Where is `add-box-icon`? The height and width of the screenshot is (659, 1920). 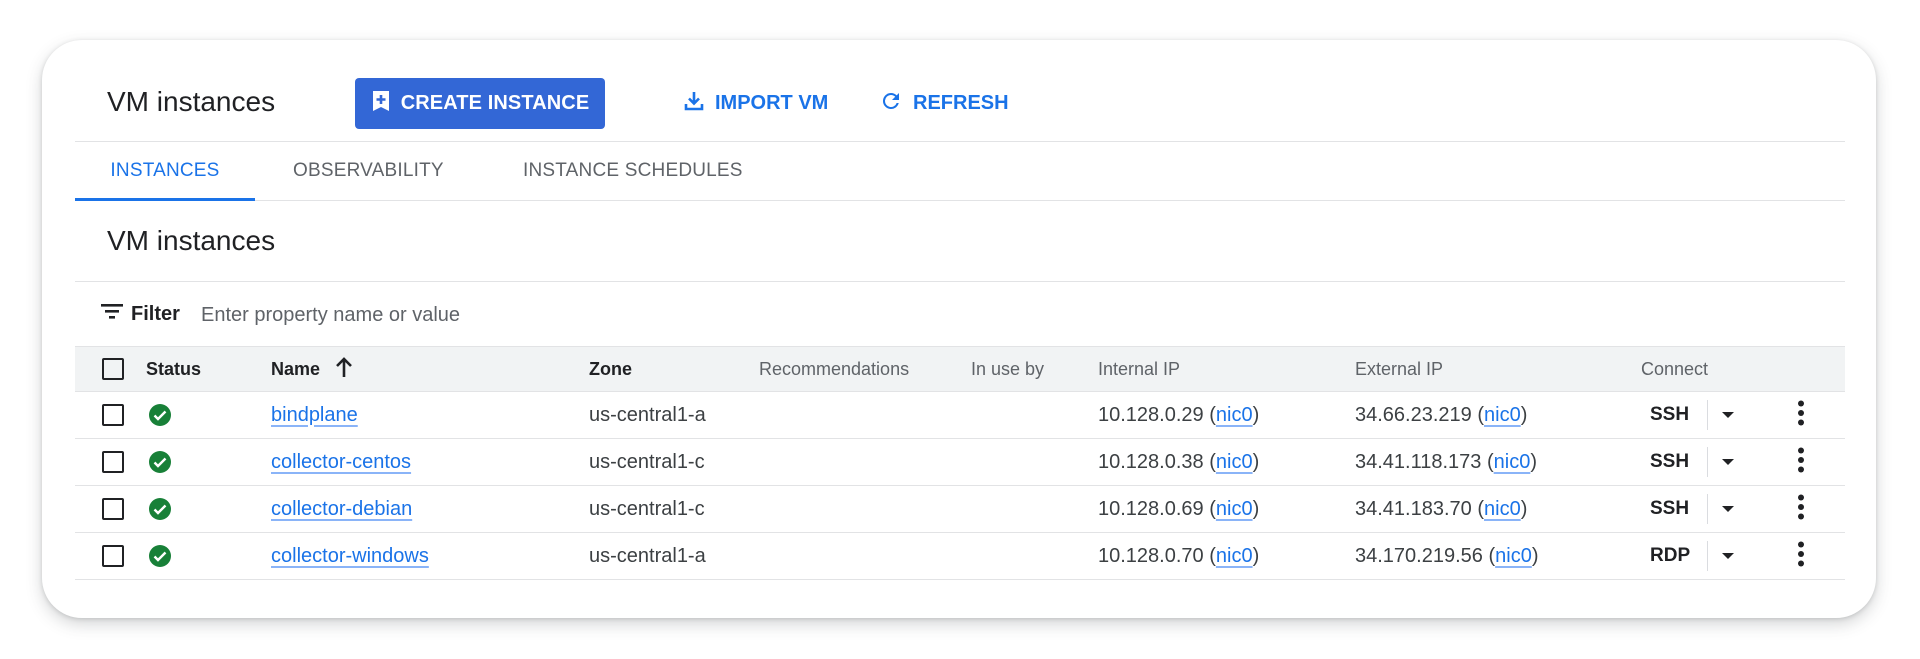
add-box-icon is located at coordinates (381, 104).